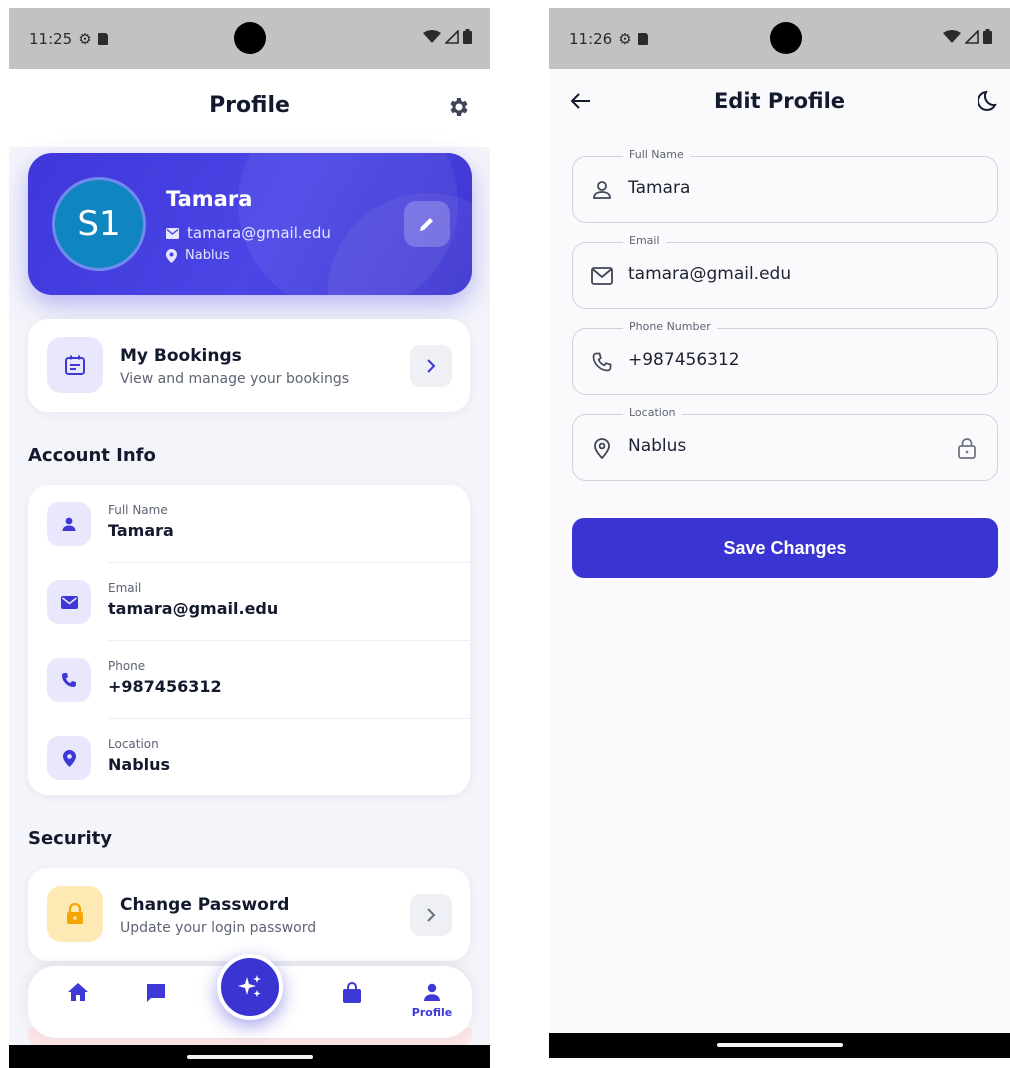 The width and height of the screenshot is (1010, 1068). I want to click on profile-location-row: Nablus, so click(198, 255).